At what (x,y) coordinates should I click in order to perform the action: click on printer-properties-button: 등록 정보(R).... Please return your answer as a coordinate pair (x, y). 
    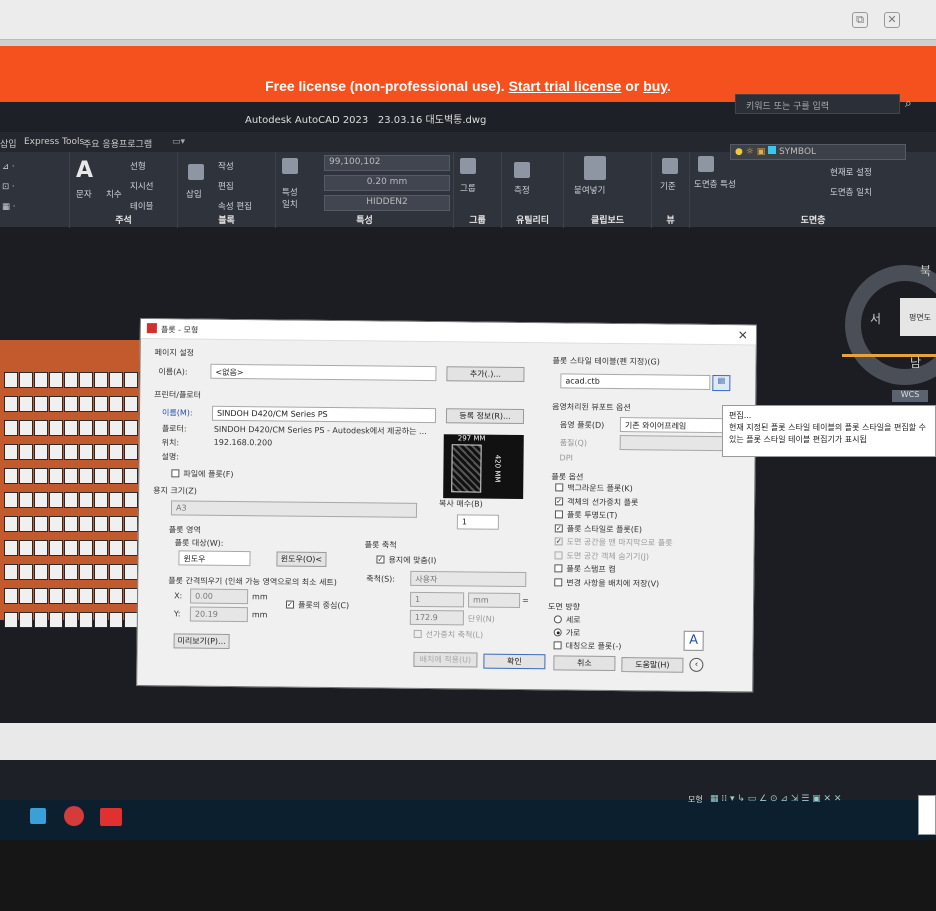
    Looking at the image, I should click on (485, 416).